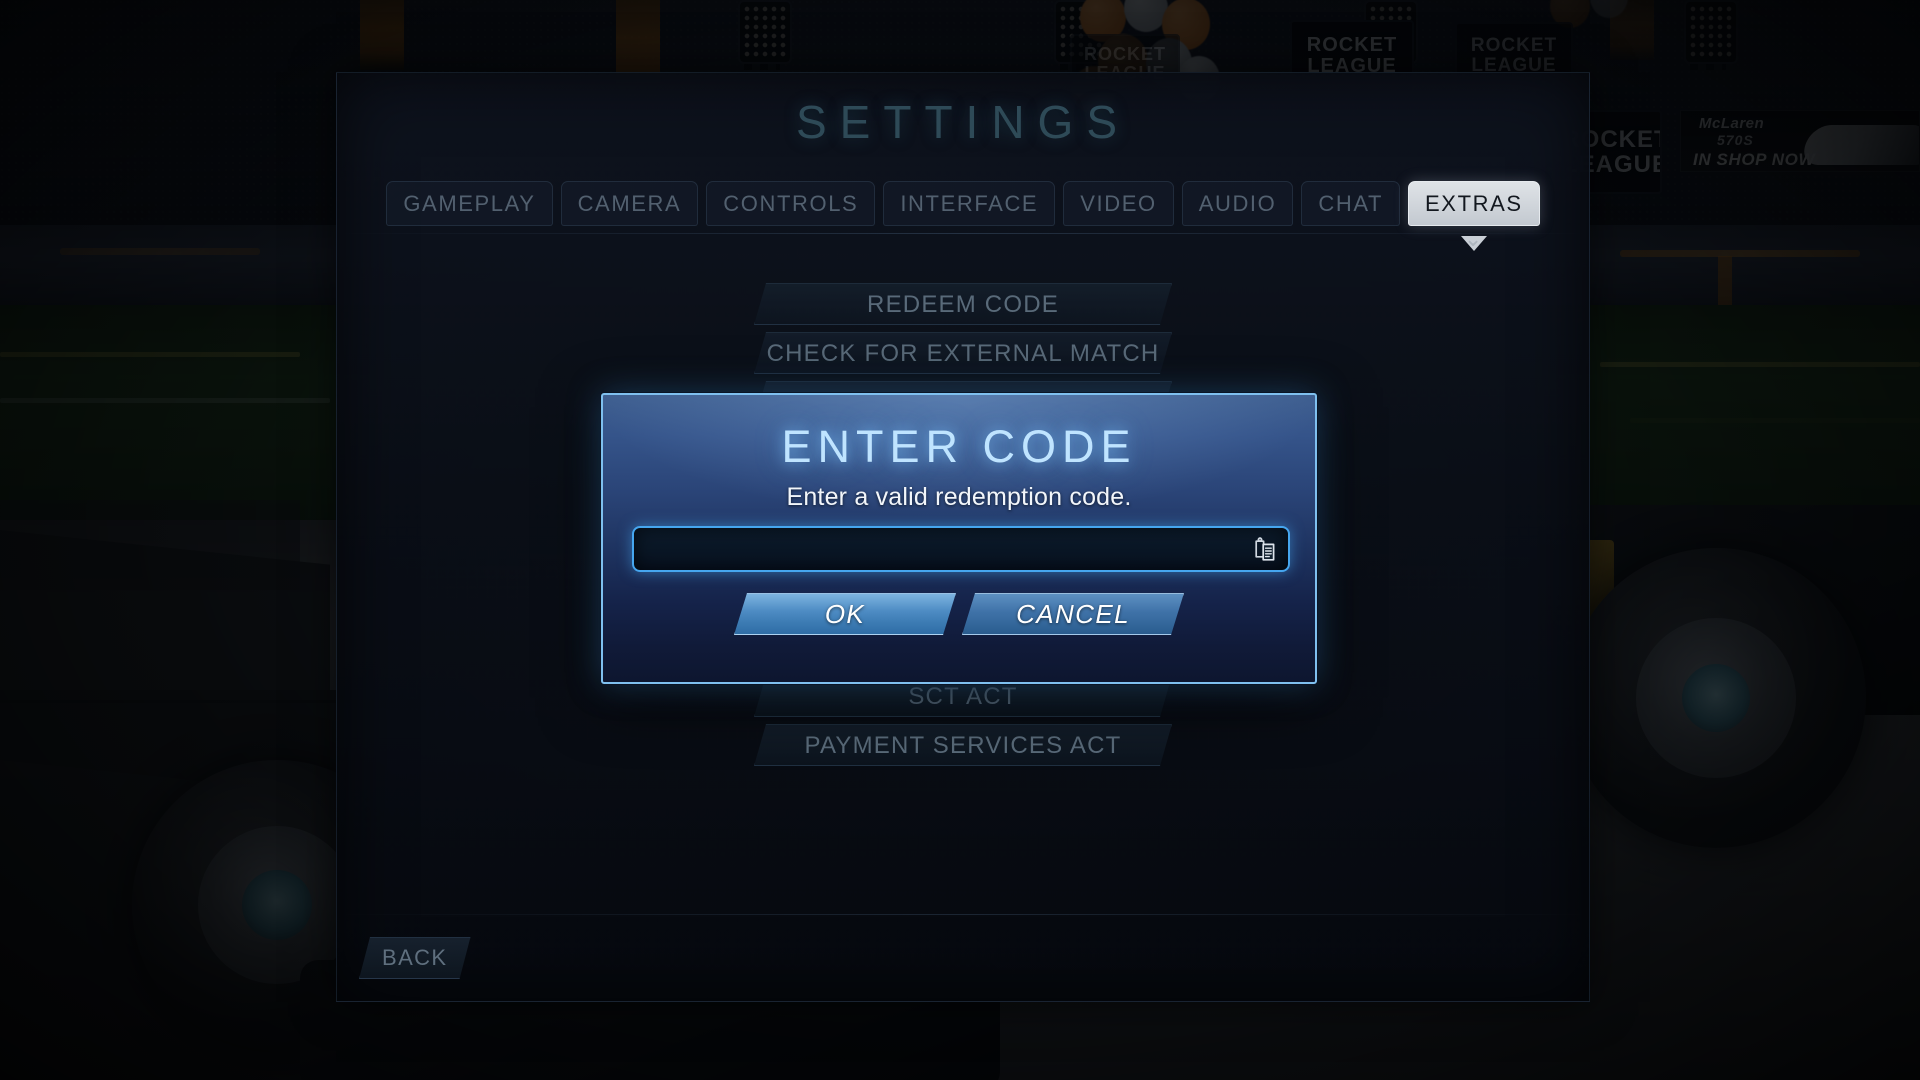 This screenshot has width=1920, height=1080. I want to click on dialog-subtitle: Enter a valid redemption code., so click(959, 497).